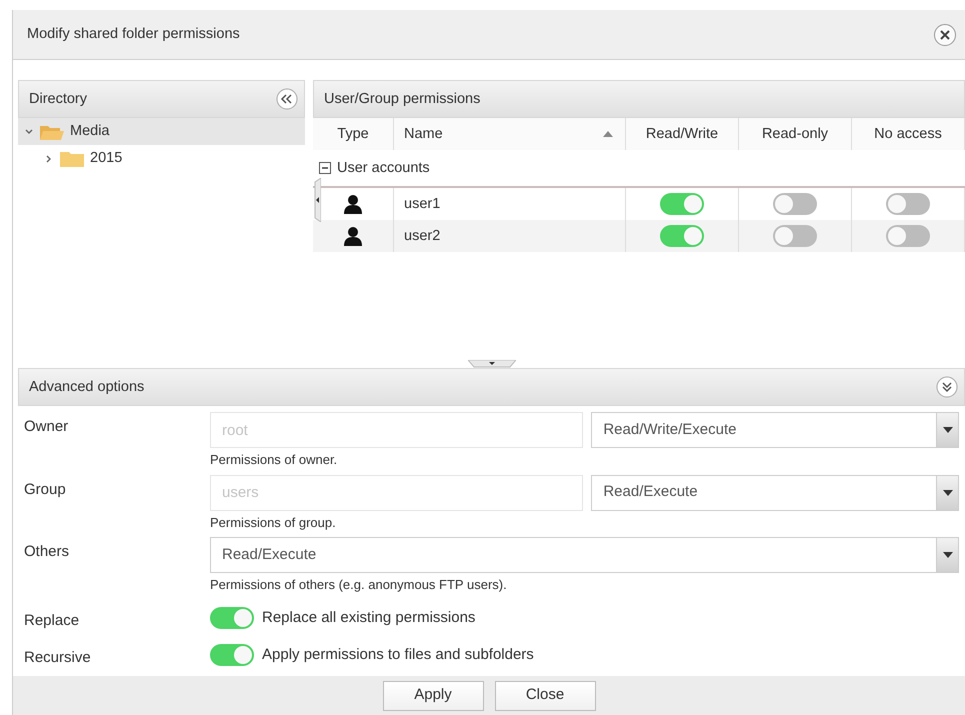 This screenshot has height=715, width=965. What do you see at coordinates (90, 131) in the screenshot?
I see `folder-name: Media` at bounding box center [90, 131].